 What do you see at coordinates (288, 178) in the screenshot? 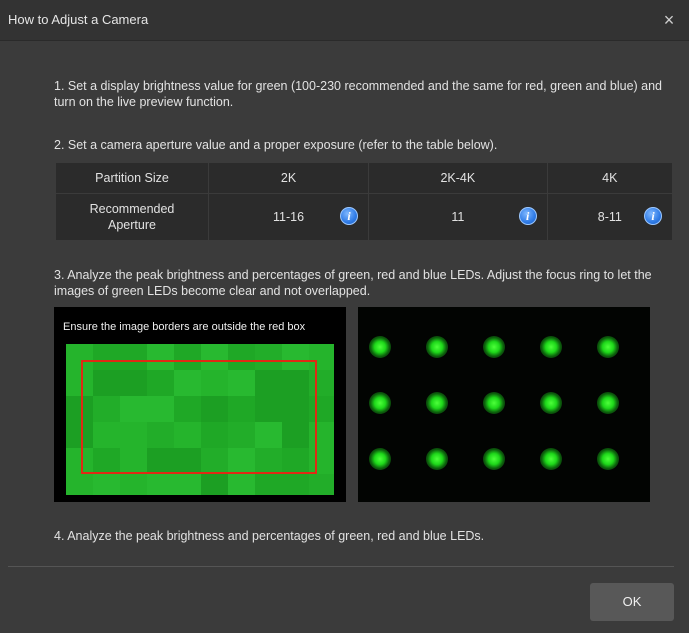
I see `header-2k: 2K` at bounding box center [288, 178].